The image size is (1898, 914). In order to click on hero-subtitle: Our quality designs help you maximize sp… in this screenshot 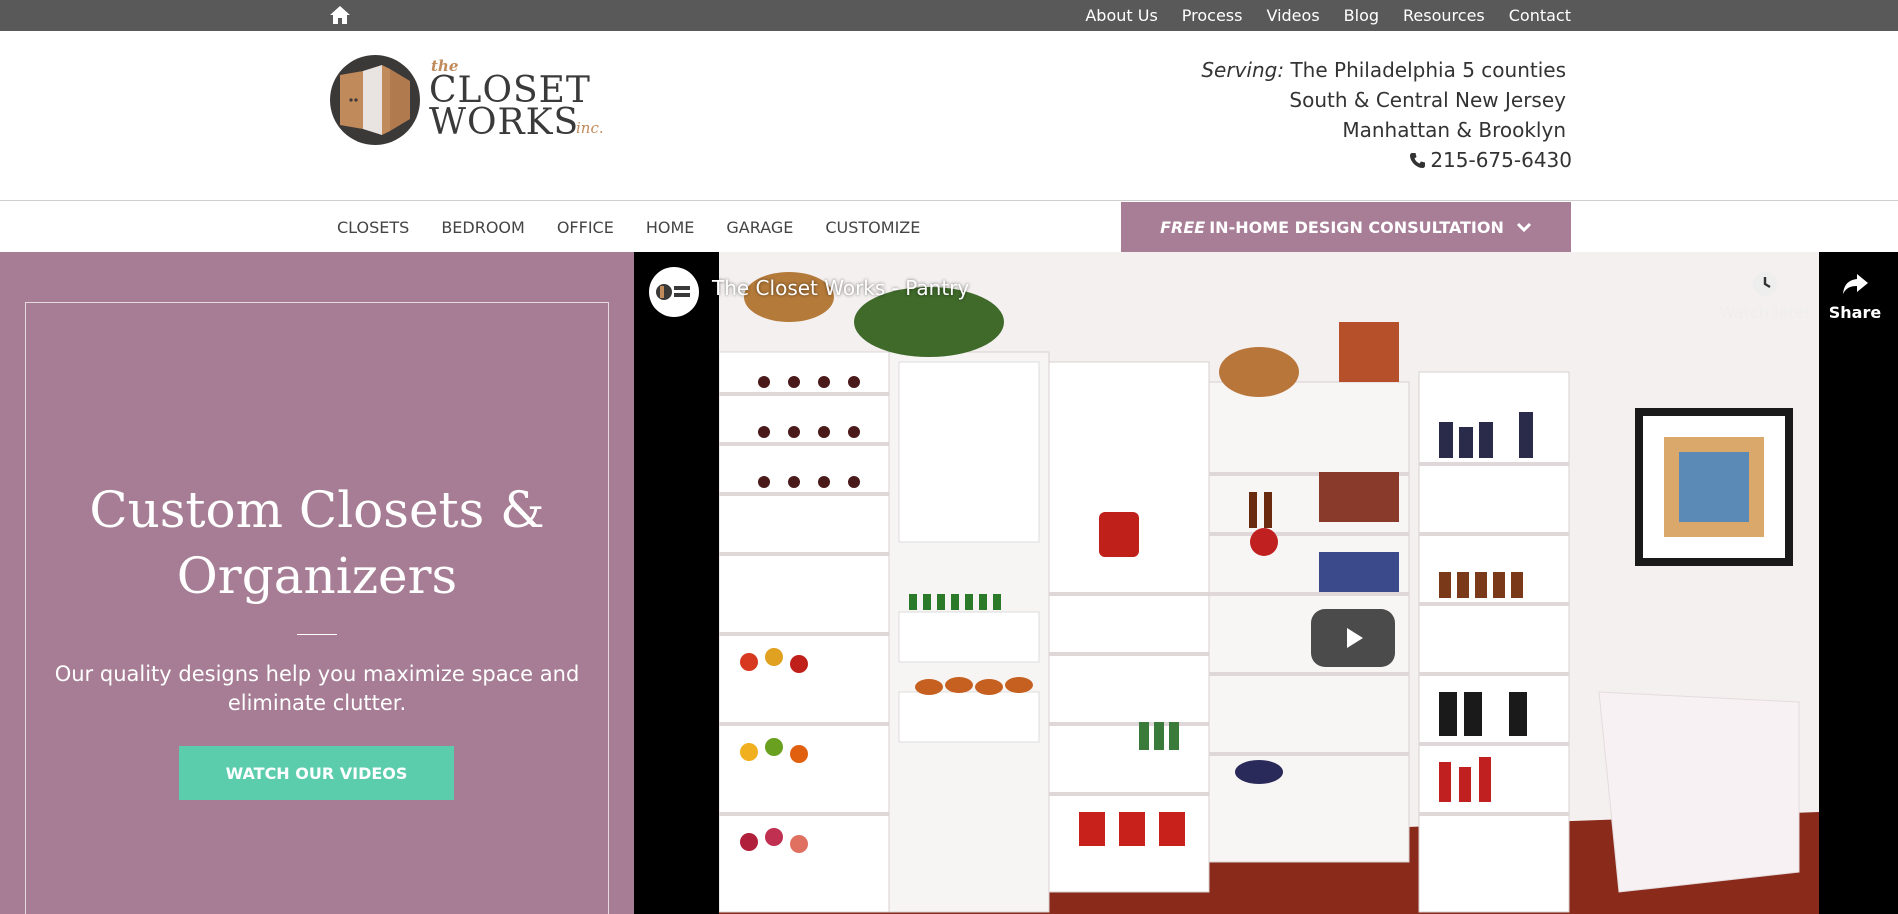, I will do `click(317, 689)`.